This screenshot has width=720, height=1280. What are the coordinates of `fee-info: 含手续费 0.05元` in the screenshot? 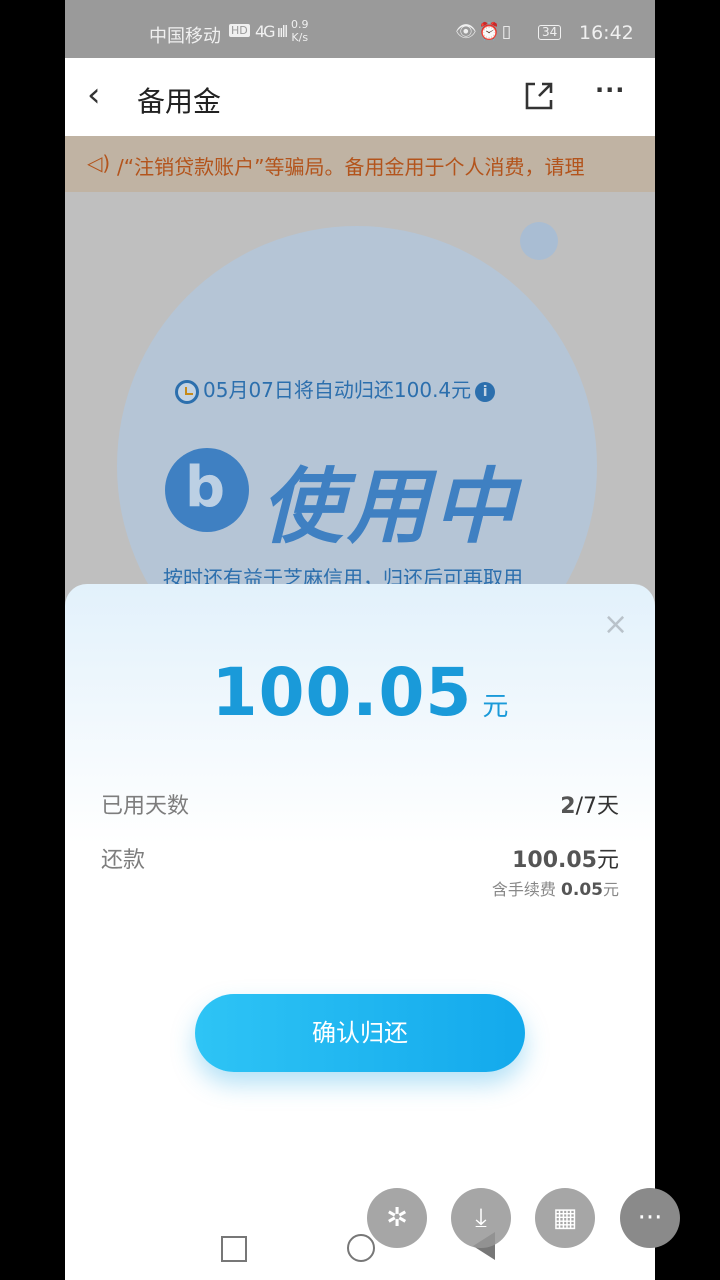 It's located at (555, 888).